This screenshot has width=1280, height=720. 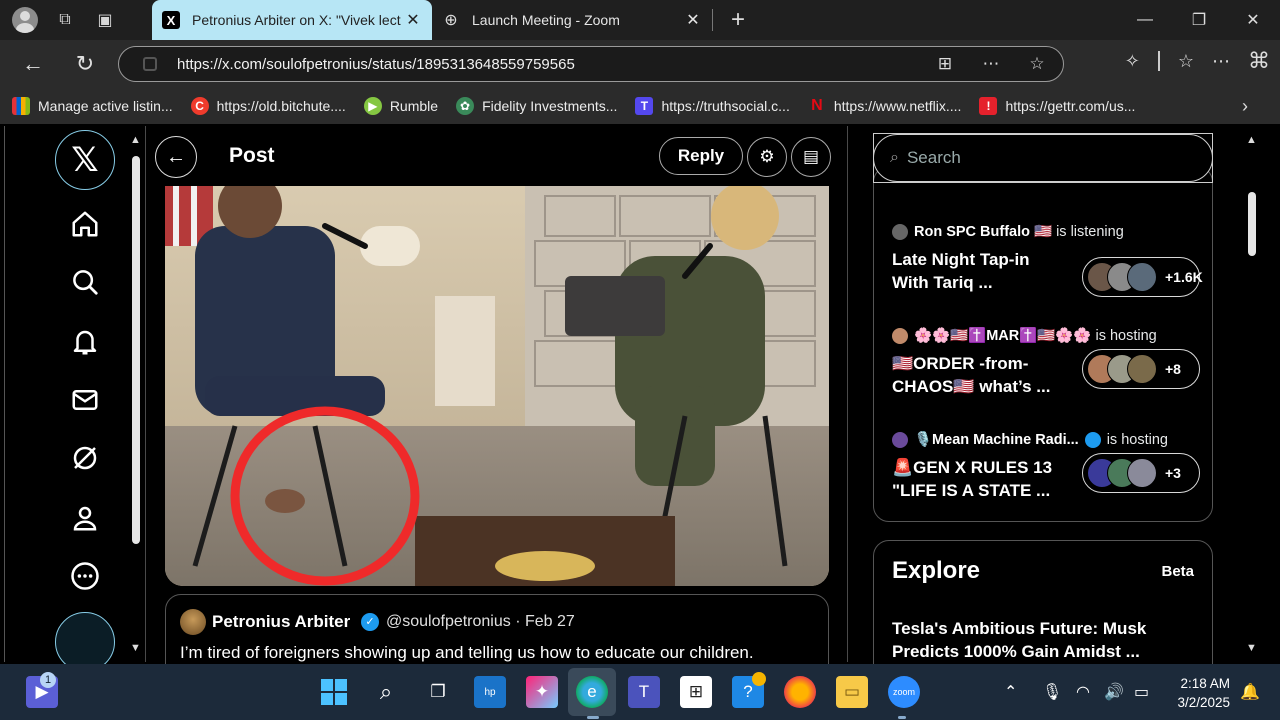 What do you see at coordinates (644, 106) in the screenshot?
I see `truthsocial-icon: T` at bounding box center [644, 106].